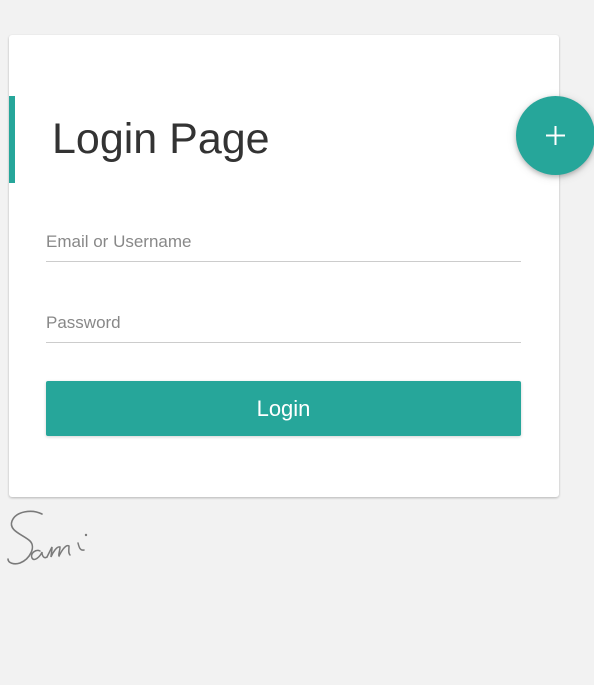 Image resolution: width=594 pixels, height=685 pixels. I want to click on login-button: Login, so click(283, 408).